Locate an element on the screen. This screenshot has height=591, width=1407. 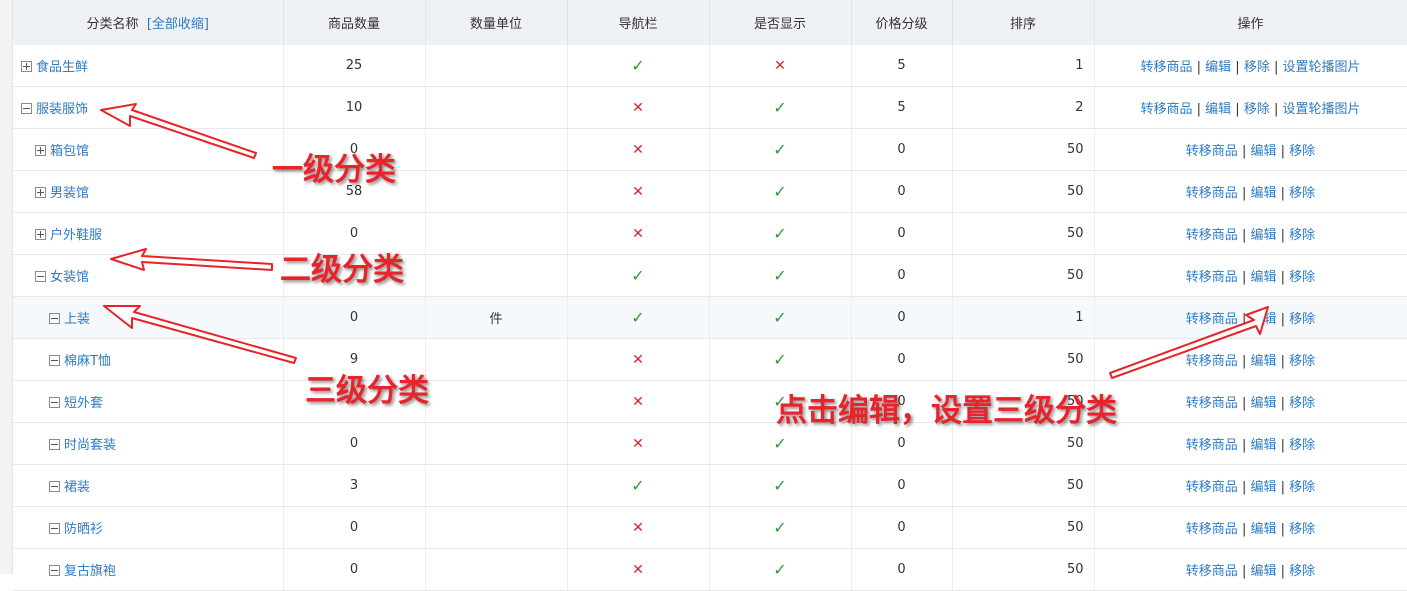
collapse-all-link: [全部收缩] is located at coordinates (178, 24).